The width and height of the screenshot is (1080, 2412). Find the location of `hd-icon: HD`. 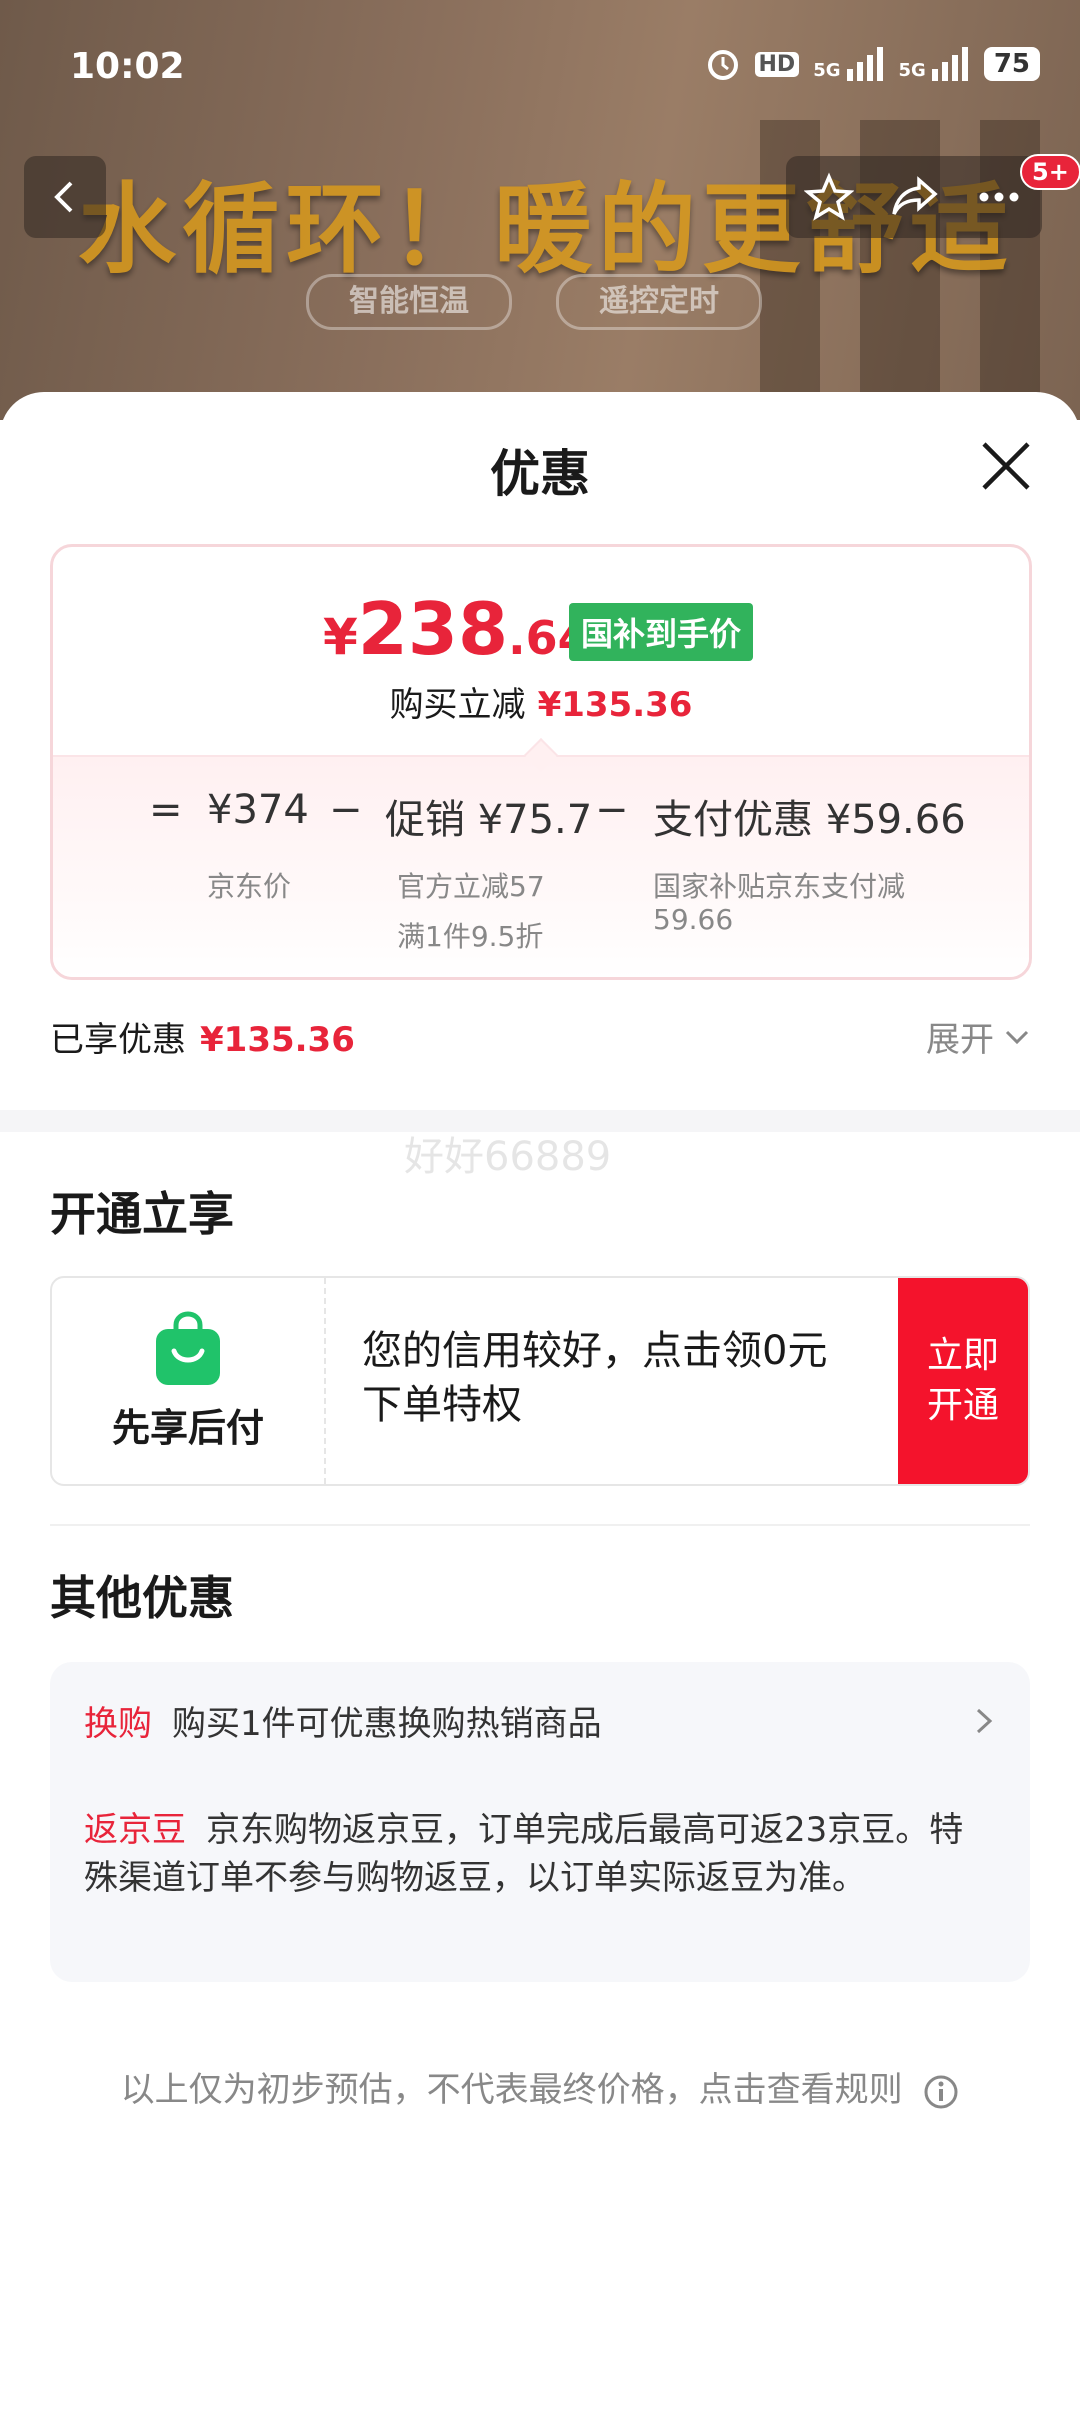

hd-icon: HD is located at coordinates (777, 64).